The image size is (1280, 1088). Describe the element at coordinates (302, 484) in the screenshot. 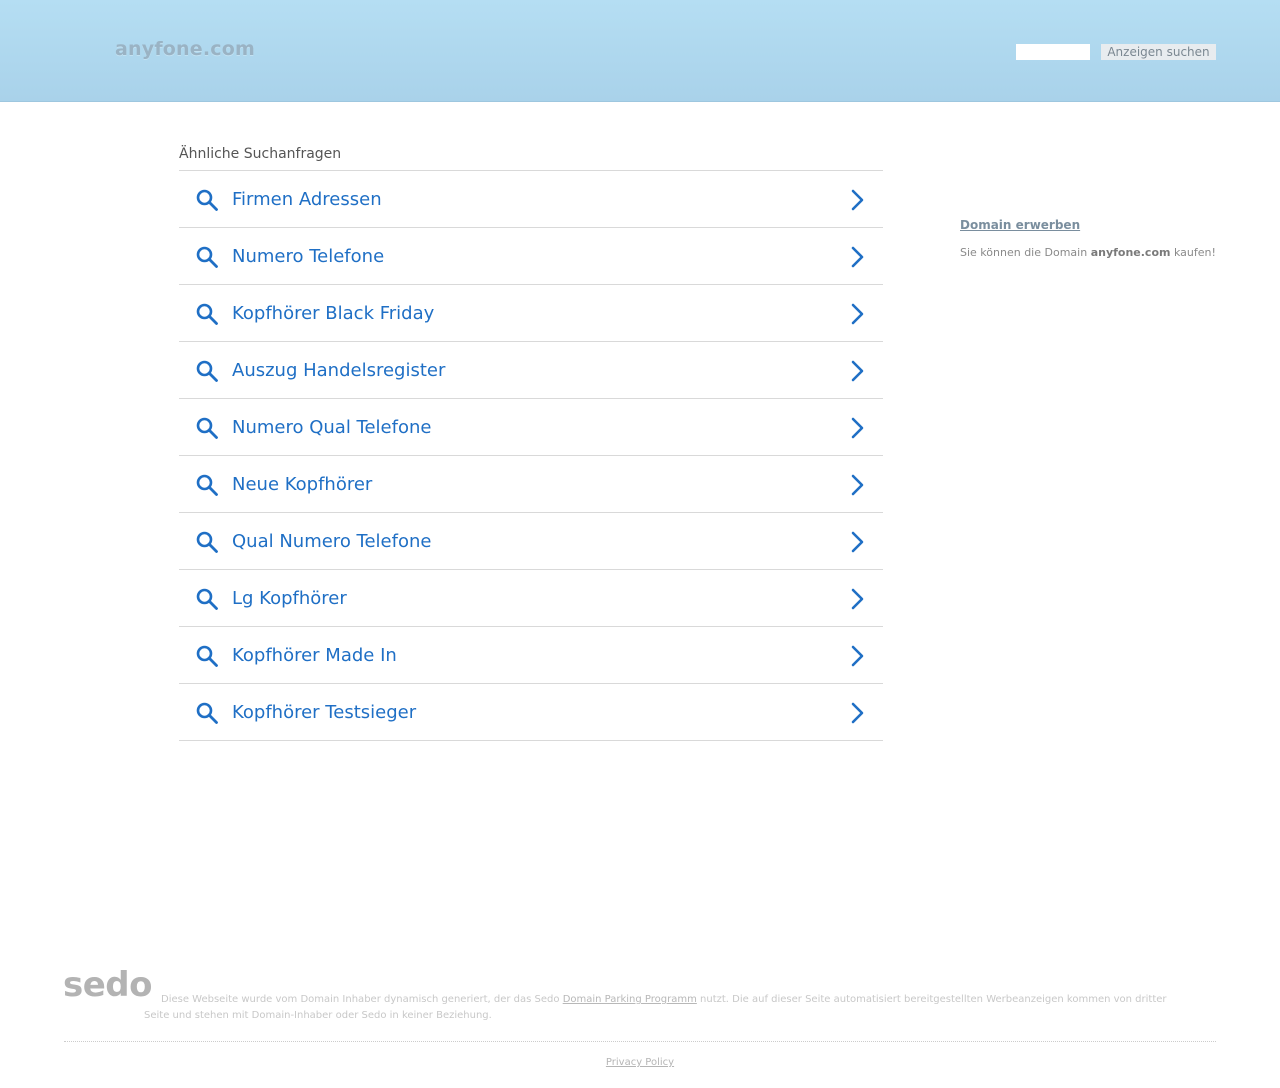

I see `related-search-label: Neue Kopfhörer` at that location.